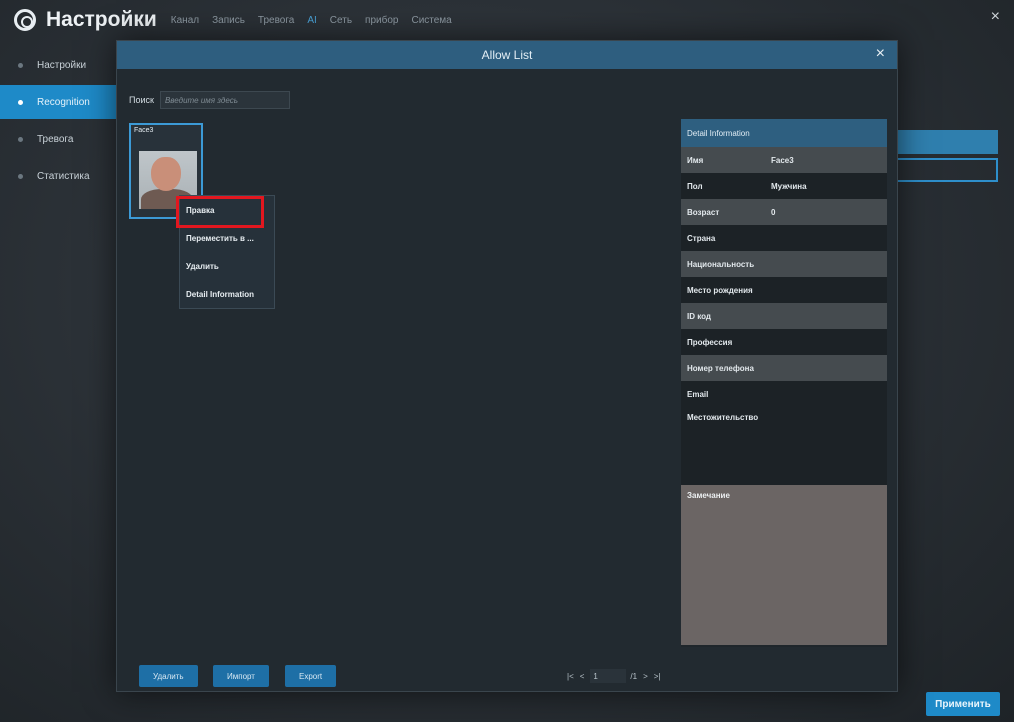 The image size is (1014, 722). What do you see at coordinates (63, 176) in the screenshot?
I see `sidebar-item-label: Статистика` at bounding box center [63, 176].